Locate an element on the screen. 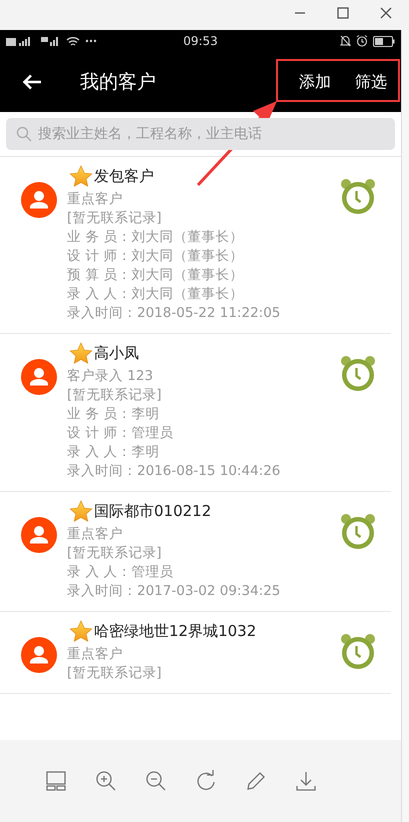 This screenshot has height=822, width=409. customer-detail: 录入时间：2018-05-22 11:22:05 is located at coordinates (174, 313).